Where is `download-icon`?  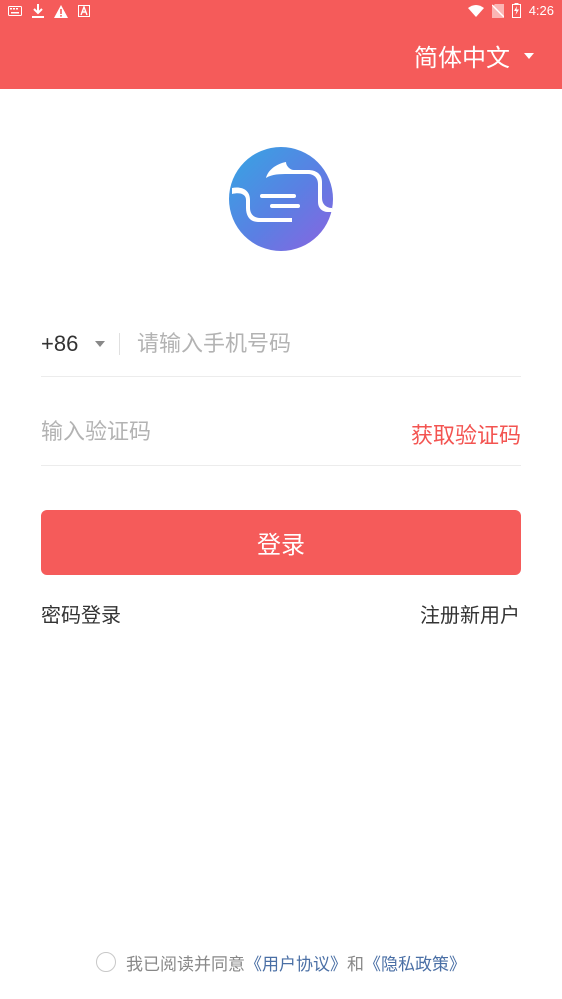
download-icon is located at coordinates (38, 11).